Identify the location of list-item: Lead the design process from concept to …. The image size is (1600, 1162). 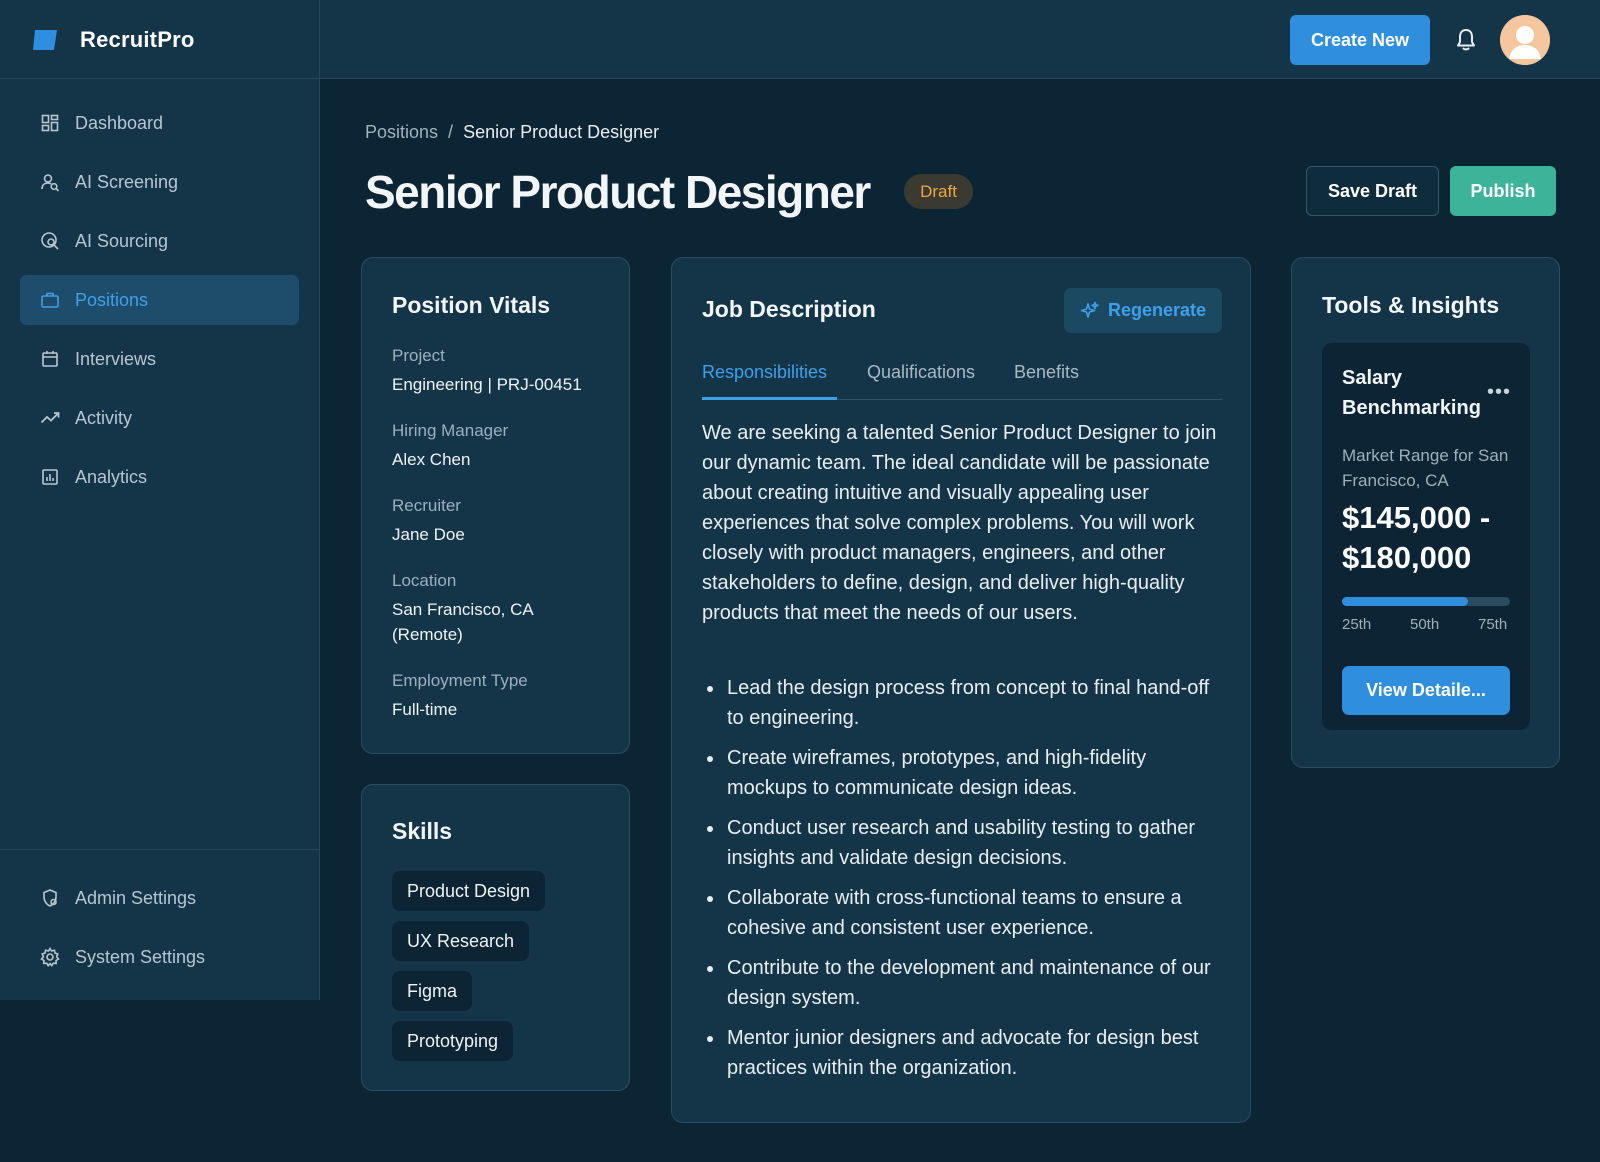
(964, 703).